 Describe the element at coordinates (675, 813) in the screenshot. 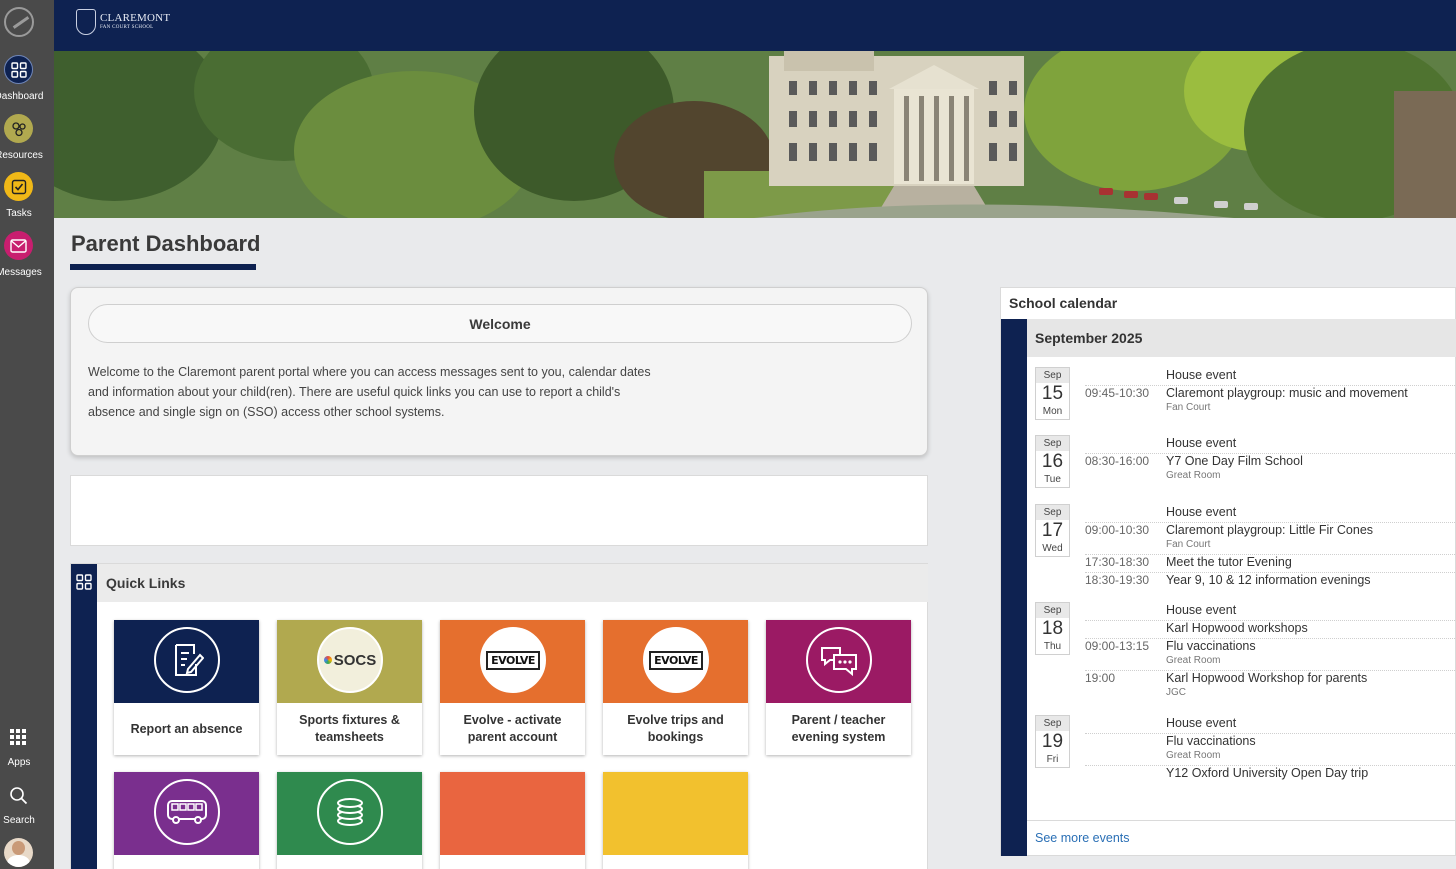

I see `tile-yellow-banner` at that location.